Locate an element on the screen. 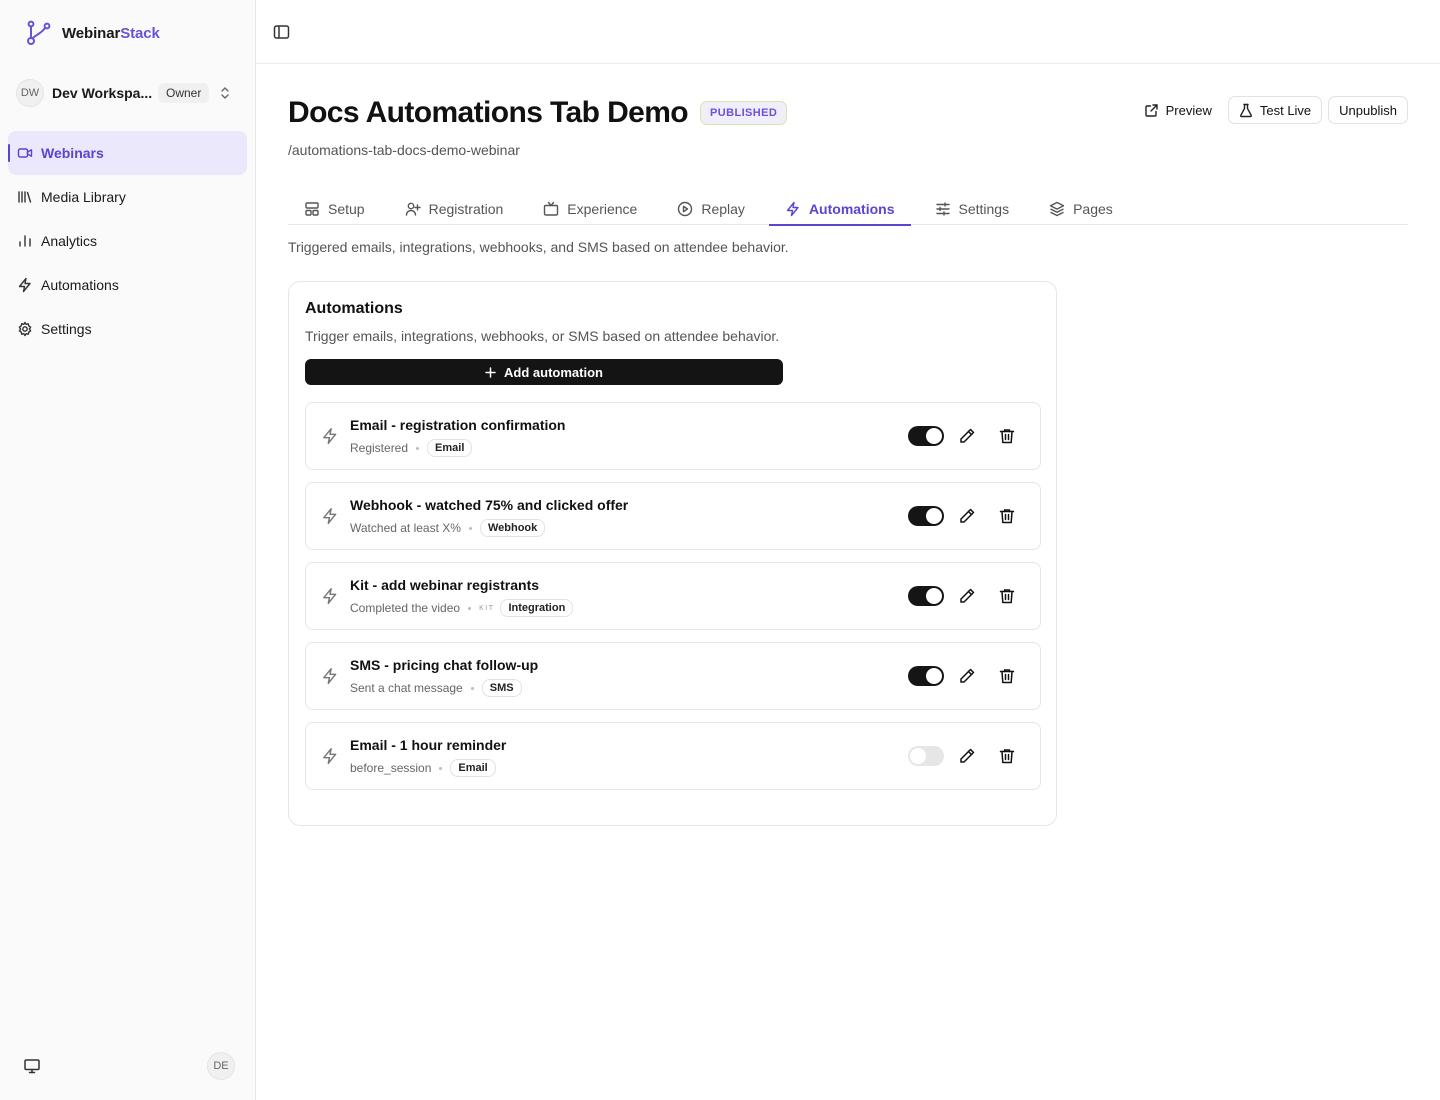 Image resolution: width=1440 pixels, height=1100 pixels. workspace-switcher: DW Dev Workspa... Owner is located at coordinates (131, 93).